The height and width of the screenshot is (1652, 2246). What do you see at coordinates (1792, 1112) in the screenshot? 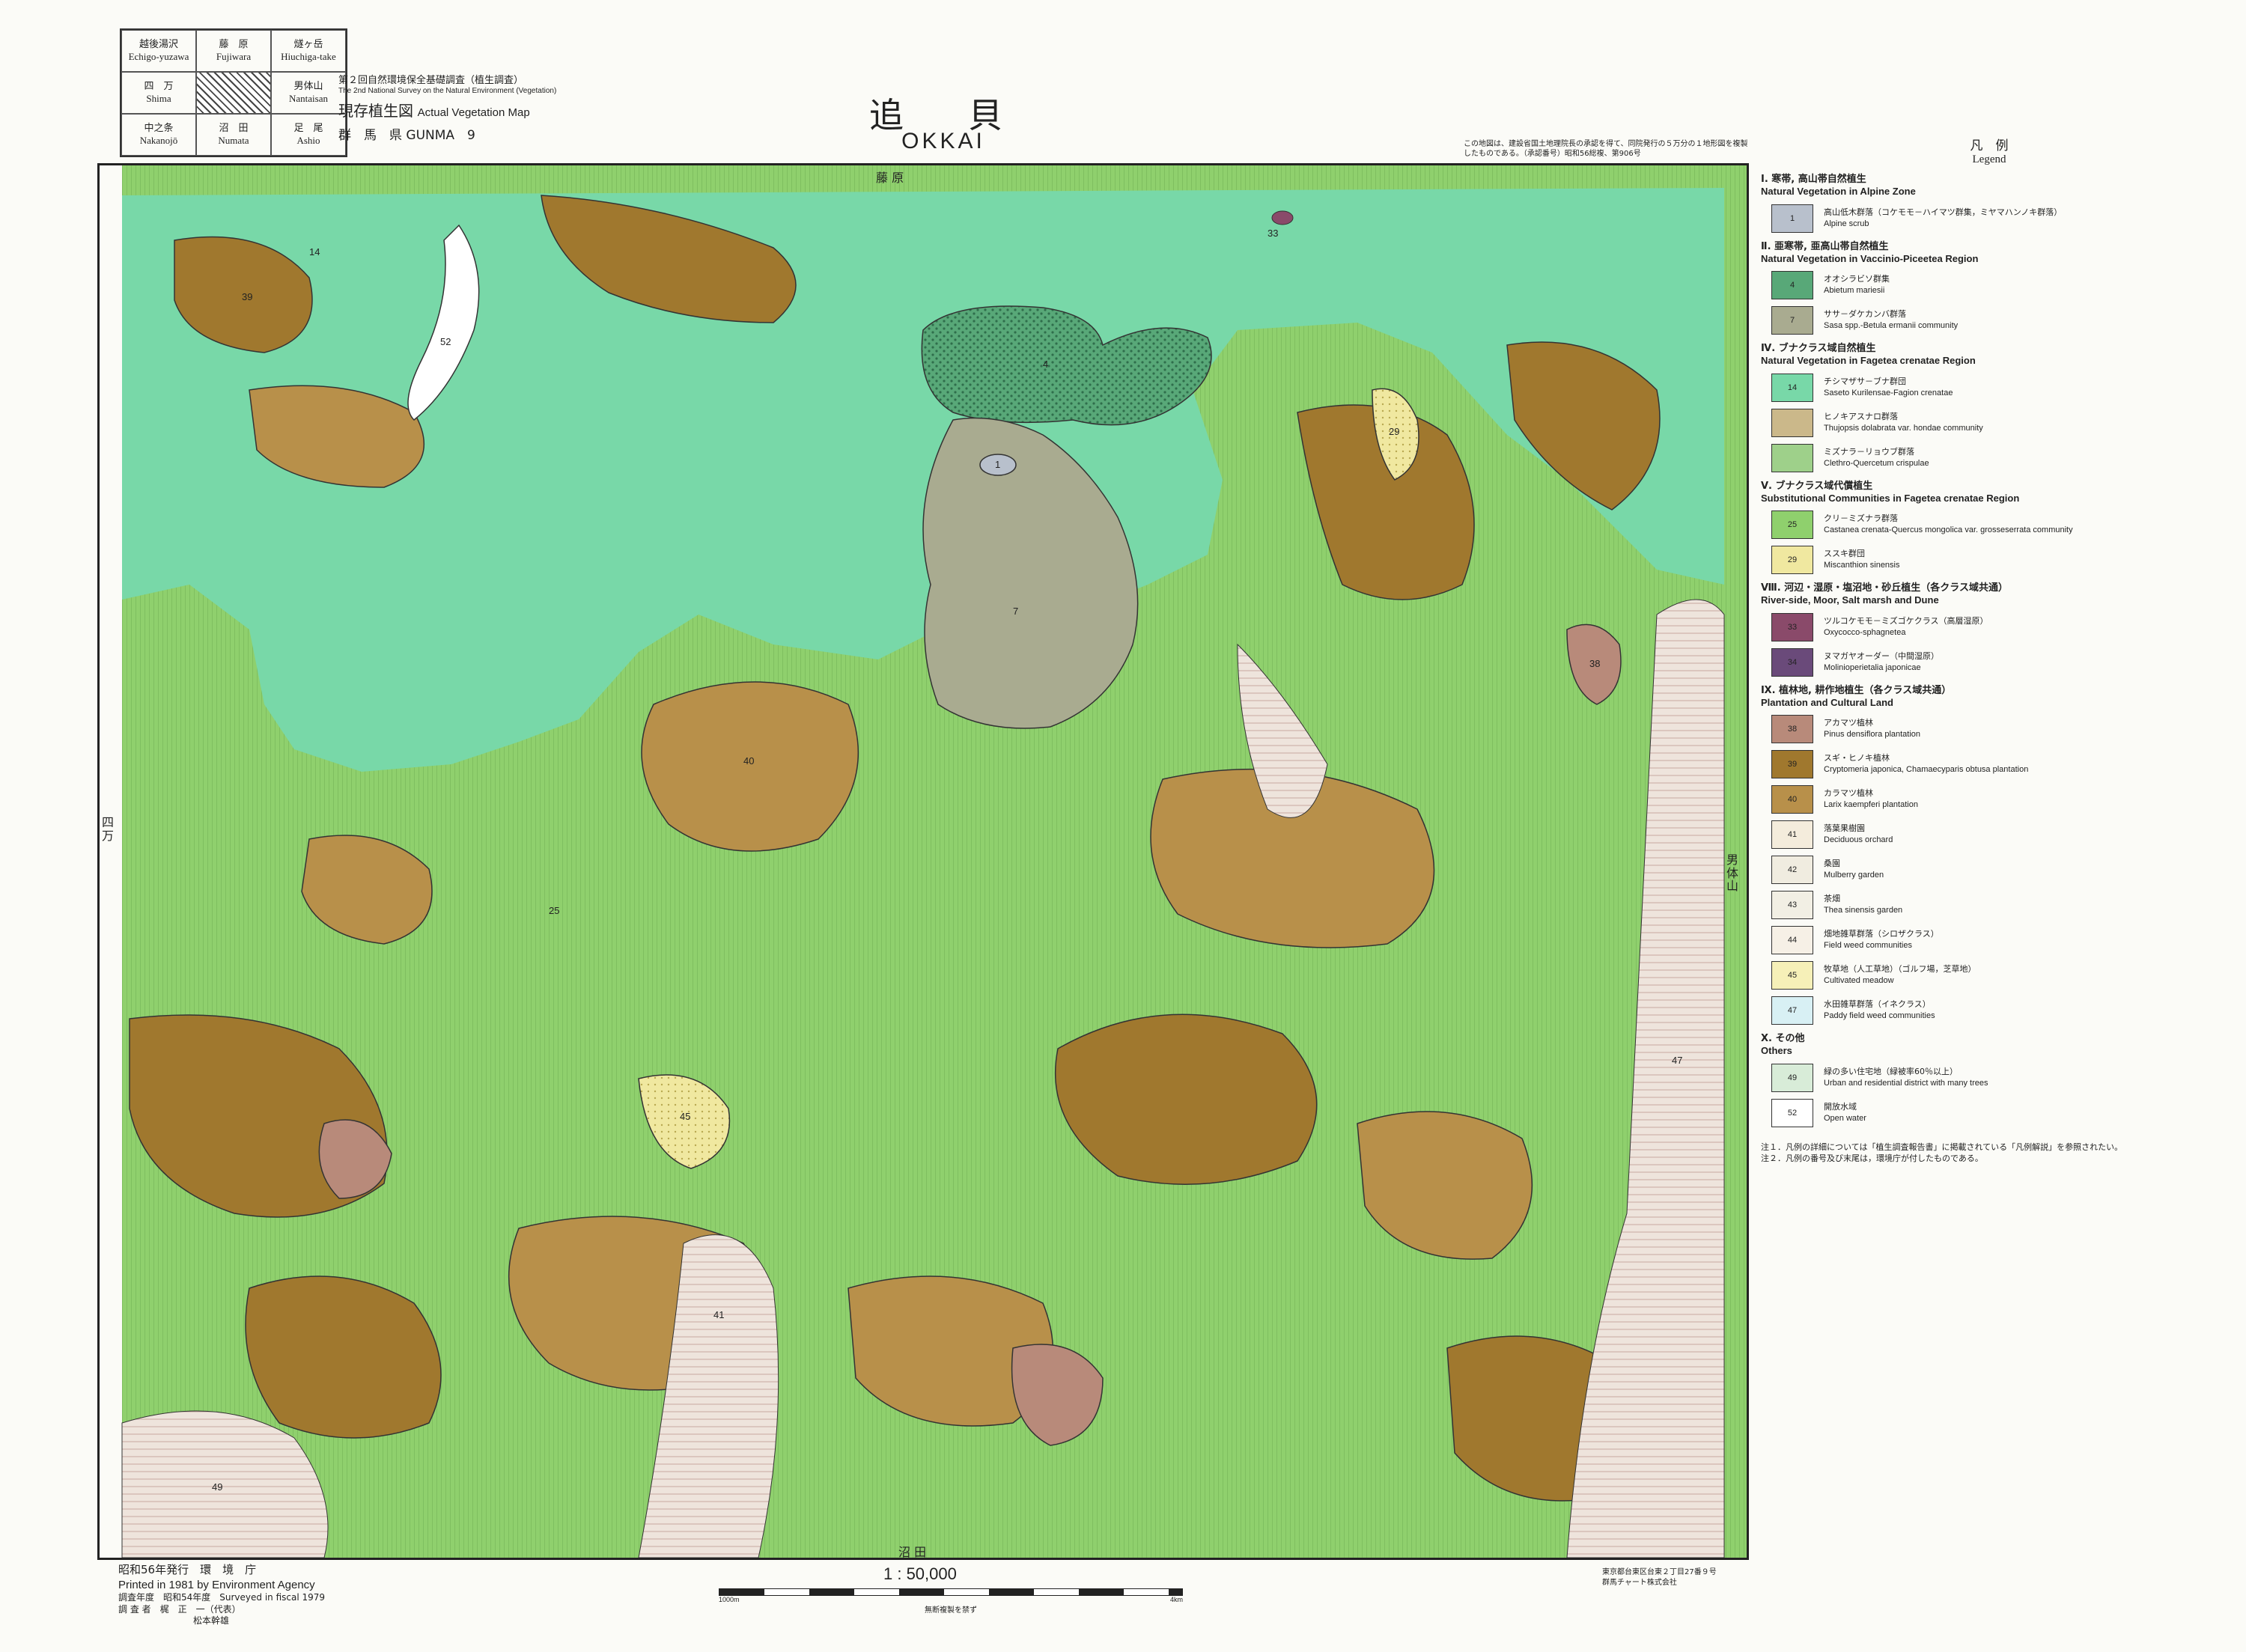
I see `legend-swatch: 52` at bounding box center [1792, 1112].